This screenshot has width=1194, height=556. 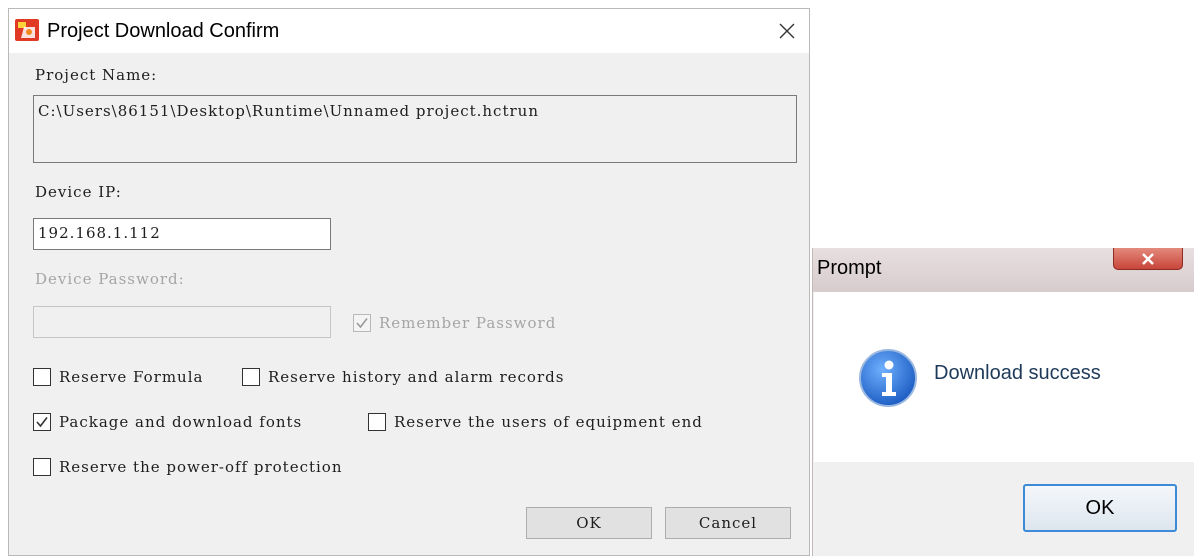 I want to click on remember-password-label: Remember Password, so click(x=468, y=323).